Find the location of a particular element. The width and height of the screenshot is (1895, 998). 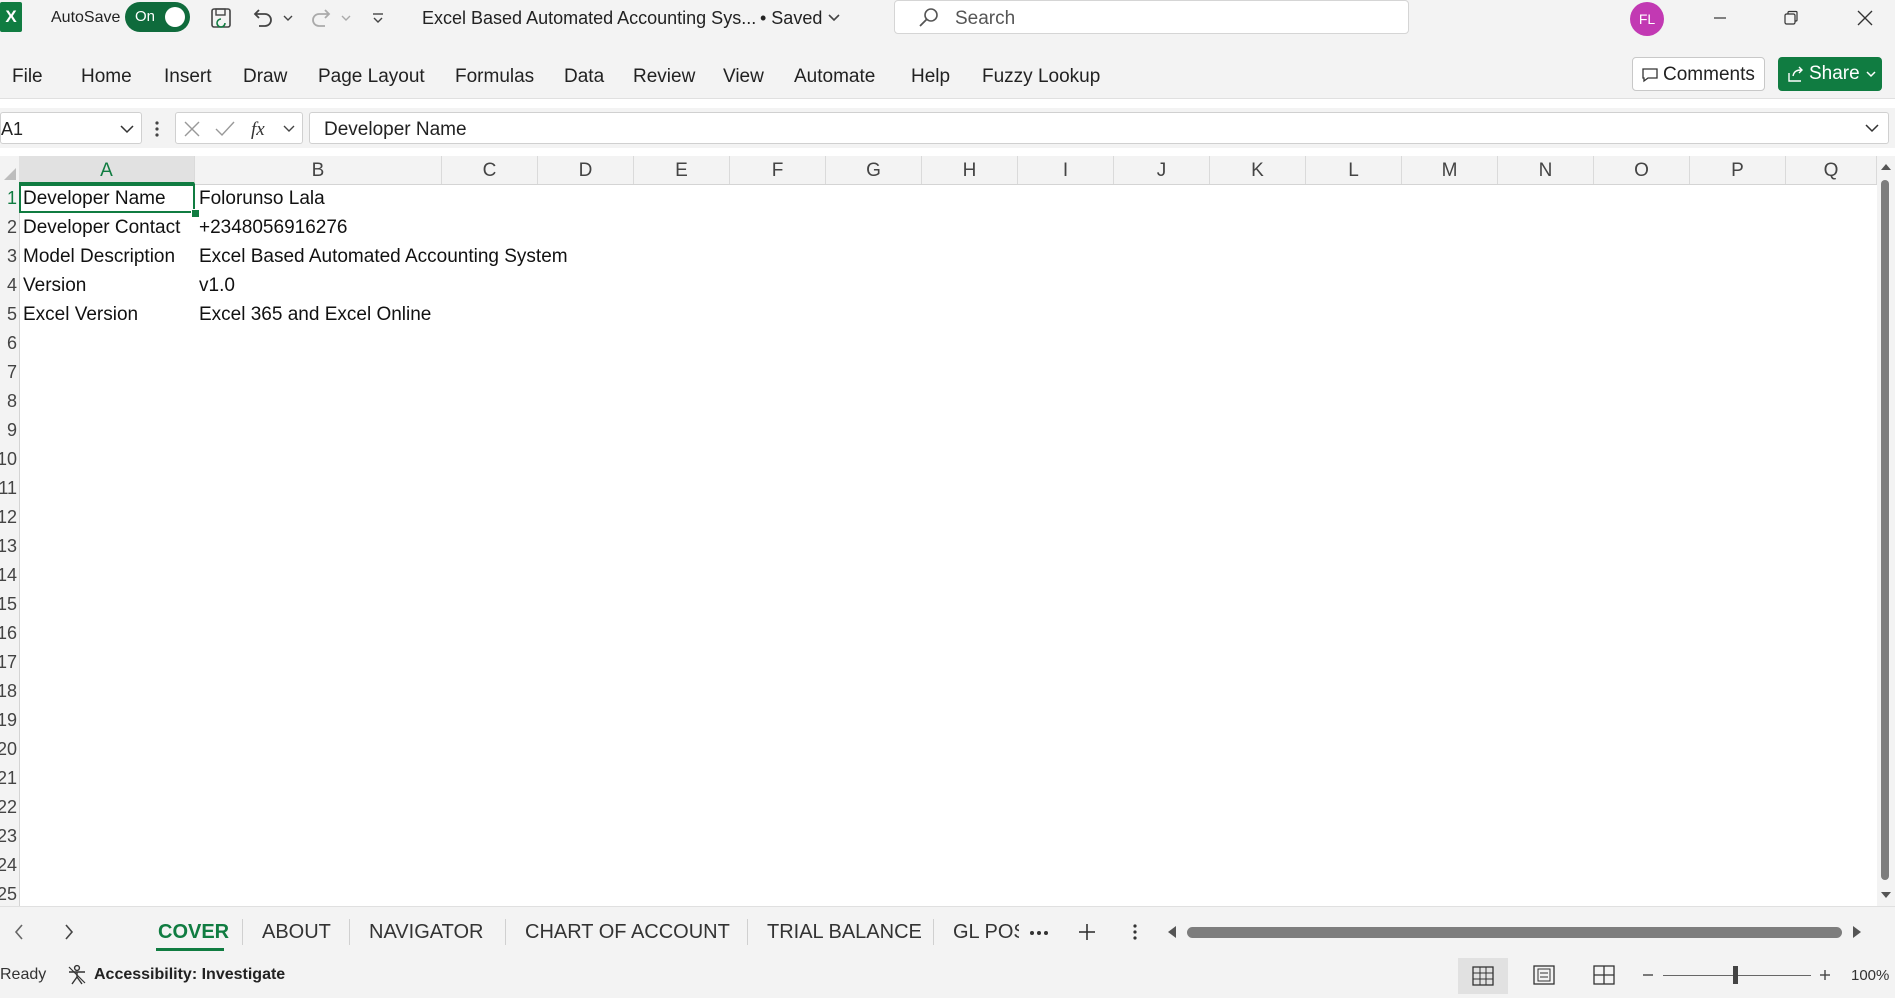

tab-view: View is located at coordinates (743, 77).